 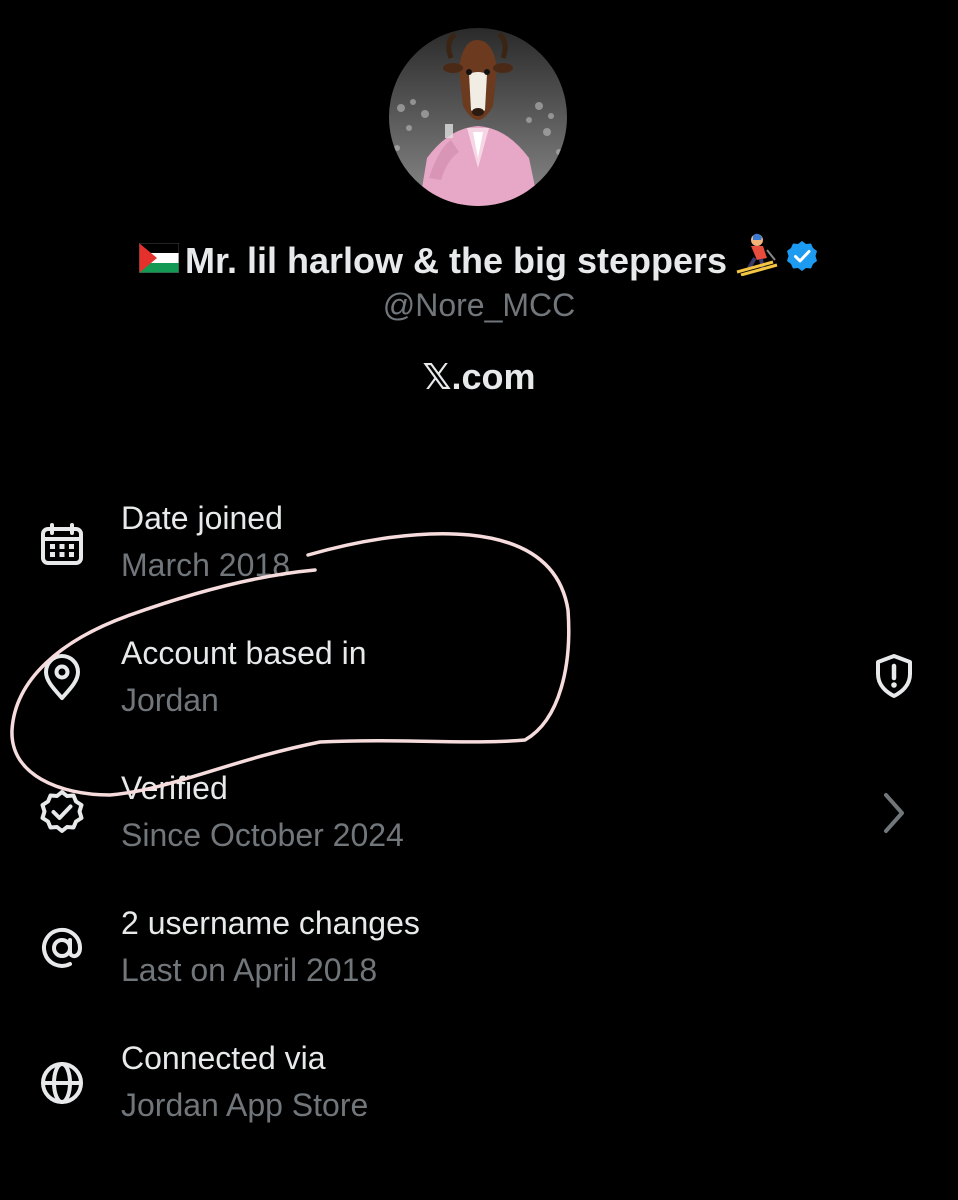 I want to click on palestine-flag-icon, so click(x=159, y=261).